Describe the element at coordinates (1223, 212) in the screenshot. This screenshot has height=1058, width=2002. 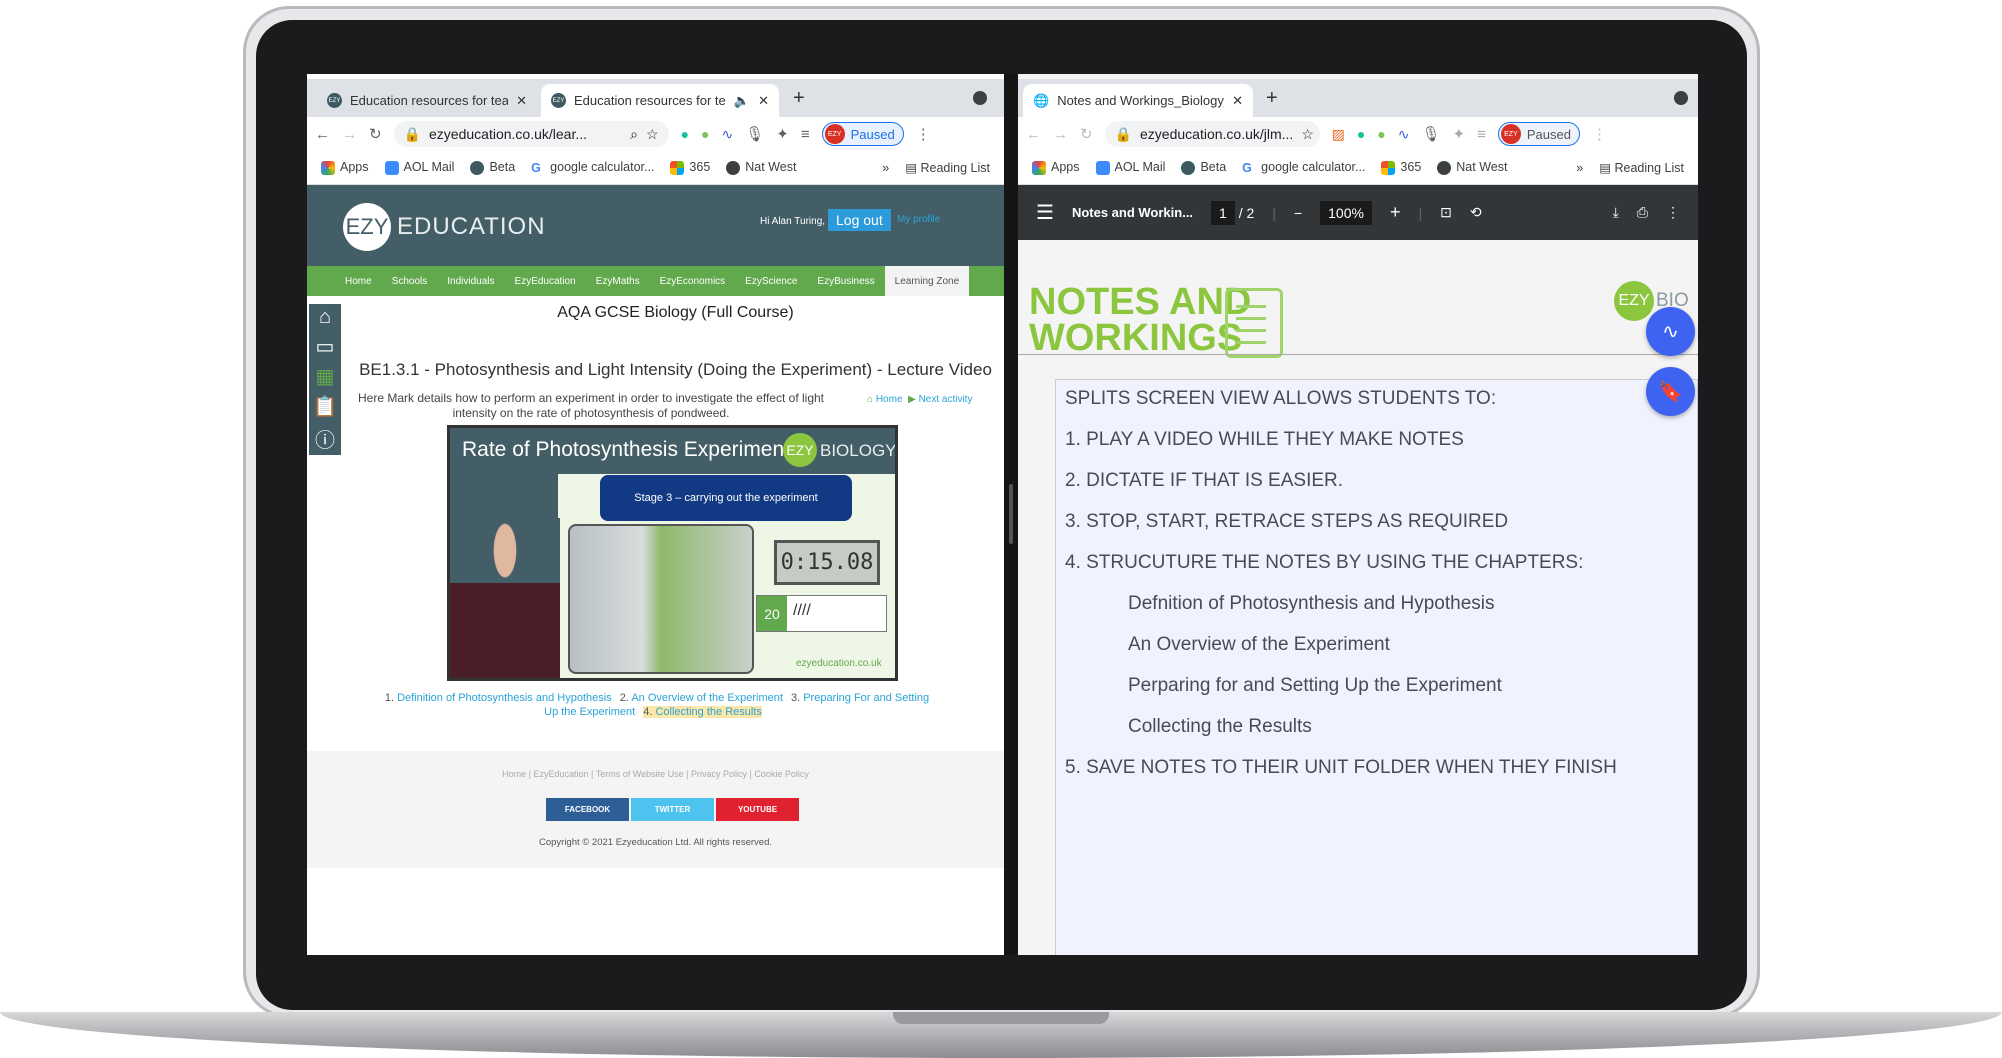
I see `page-number-input: 1` at that location.